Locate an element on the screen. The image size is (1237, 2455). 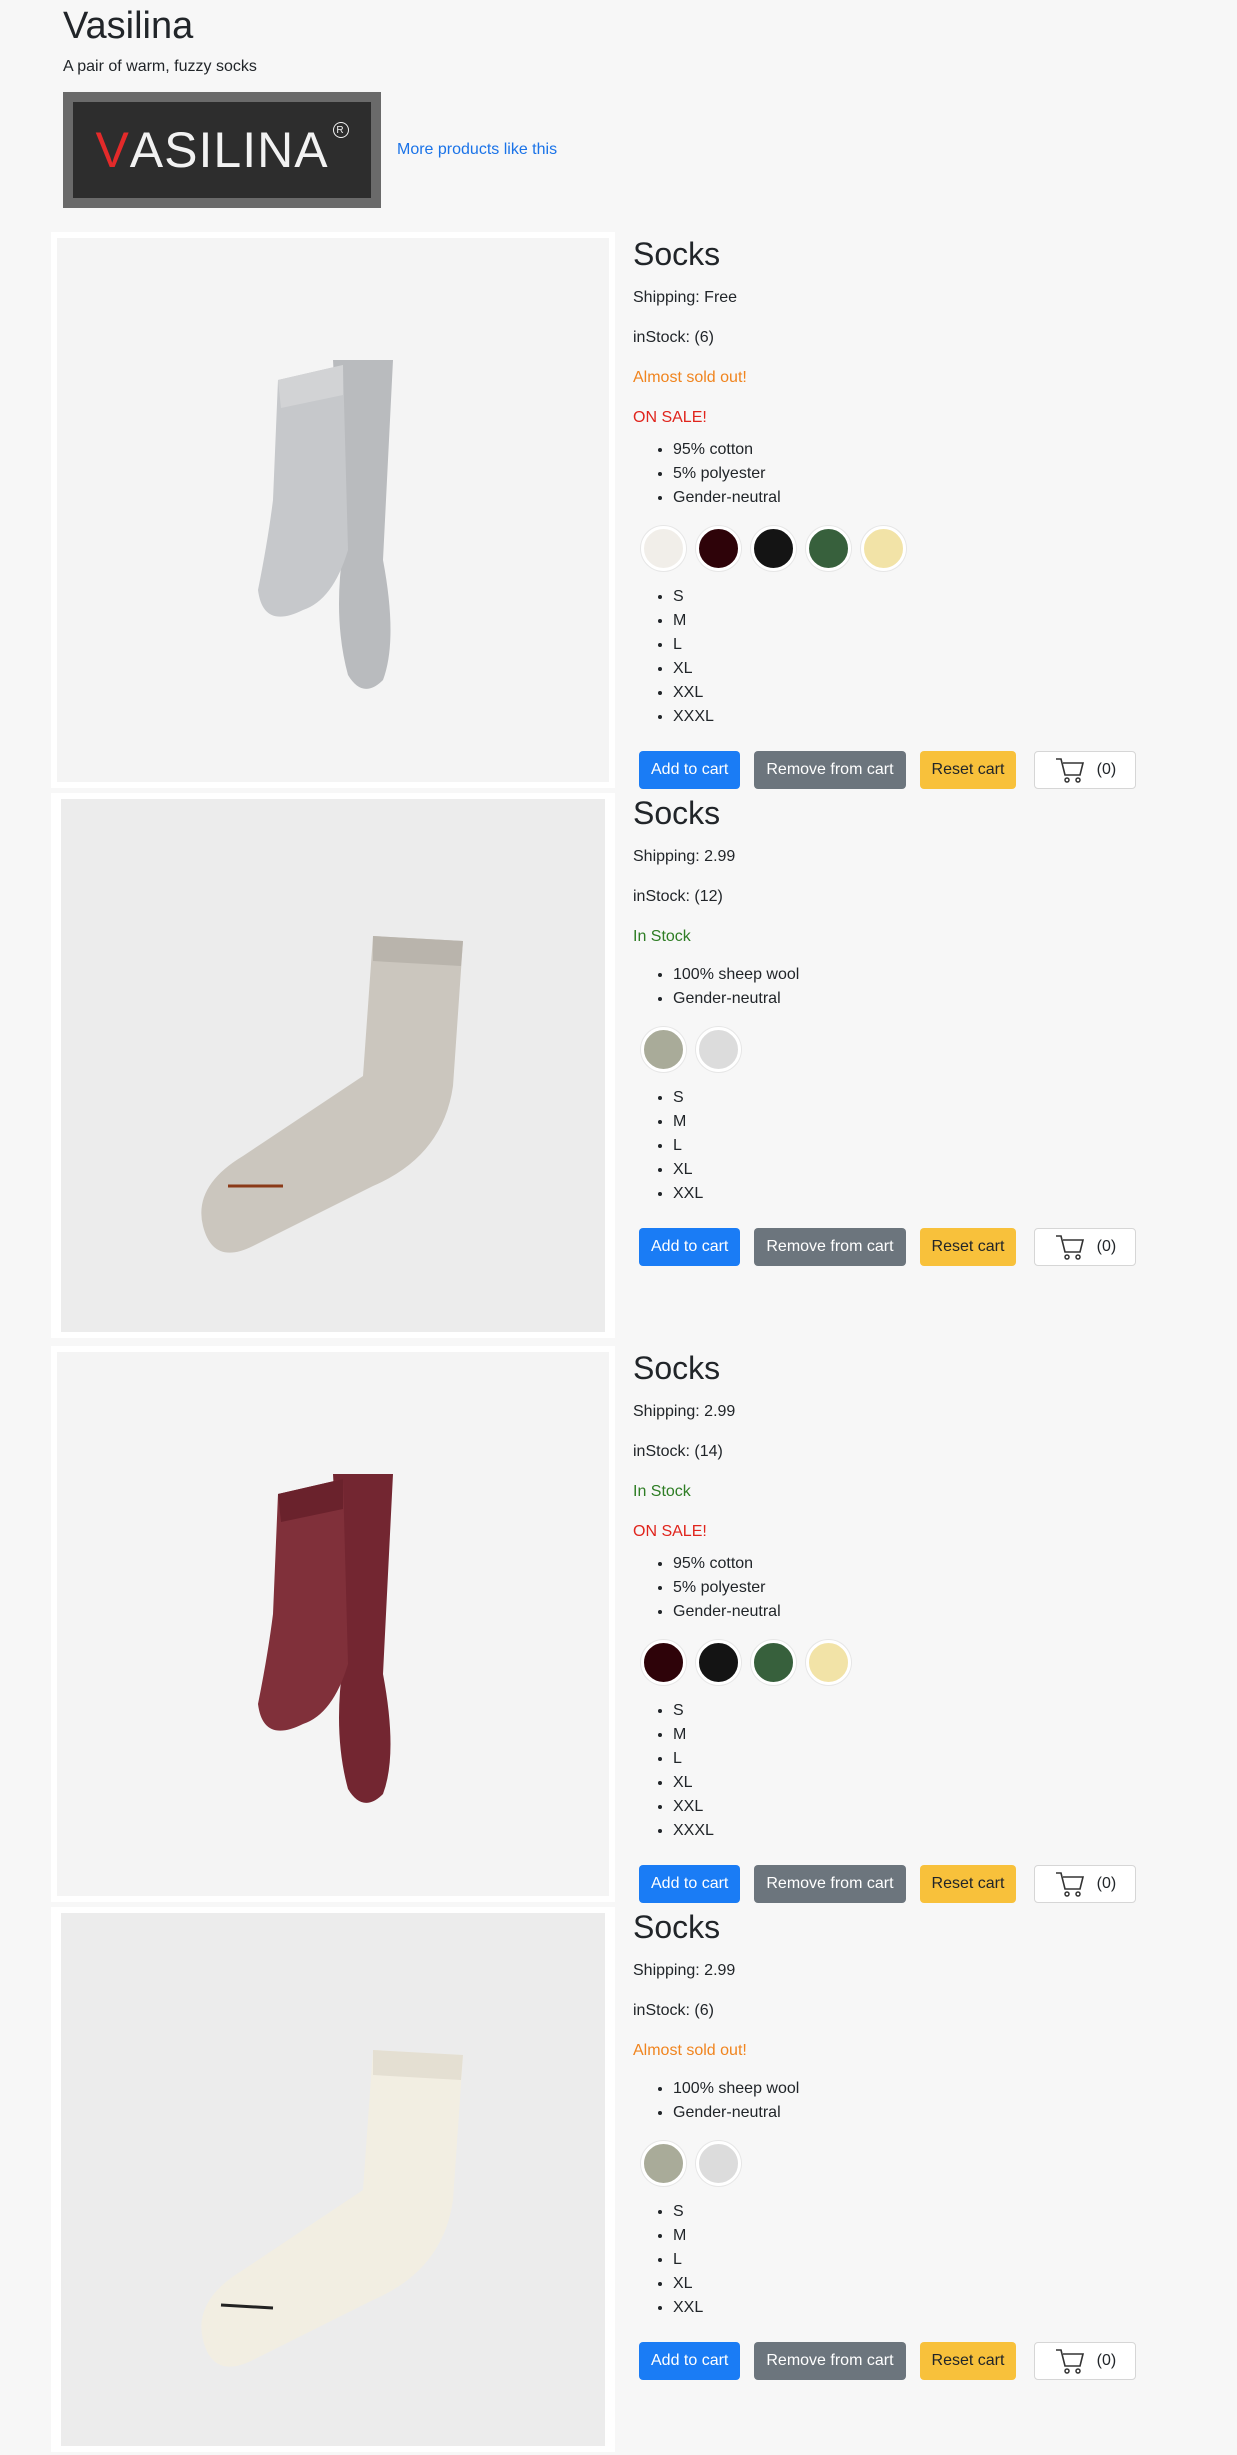
brand-logo-inner: V ASILINA R is located at coordinates (222, 150).